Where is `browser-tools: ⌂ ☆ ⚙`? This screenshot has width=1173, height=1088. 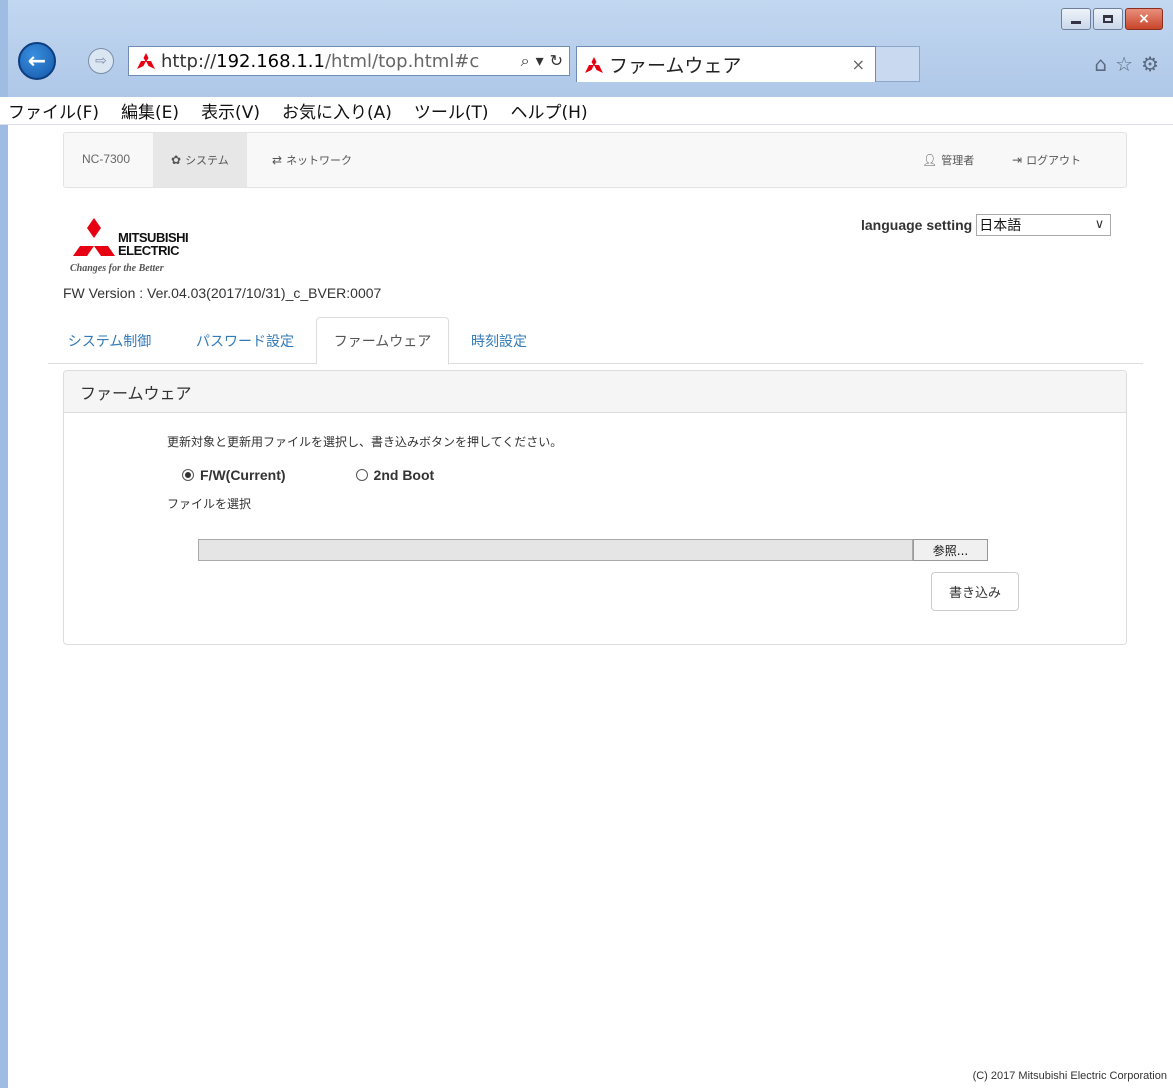 browser-tools: ⌂ ☆ ⚙ is located at coordinates (1126, 64).